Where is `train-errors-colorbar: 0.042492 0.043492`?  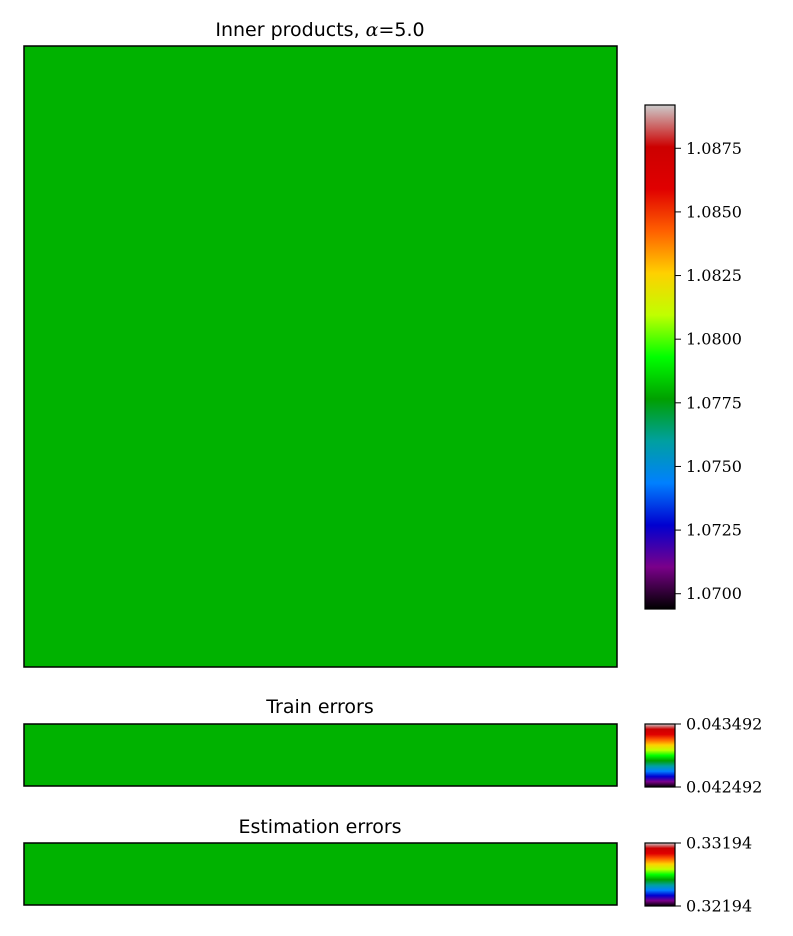
train-errors-colorbar: 0.042492 0.043492 is located at coordinates (703, 756).